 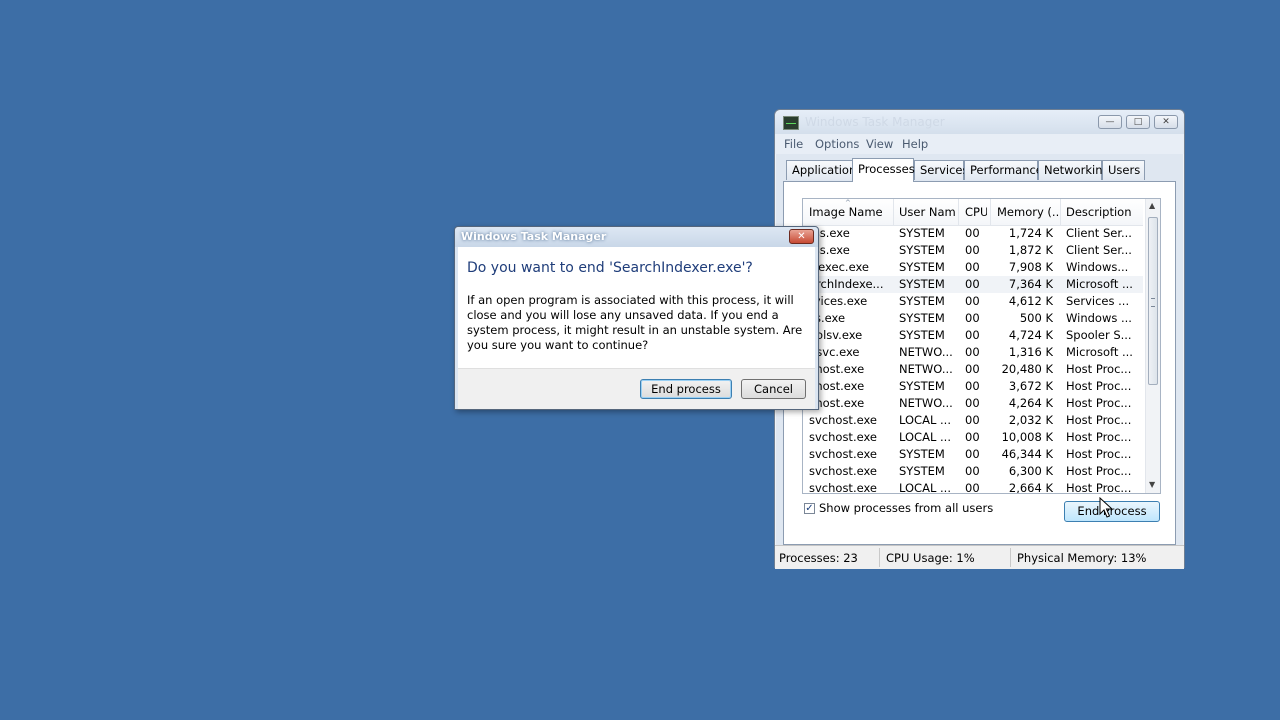 I want to click on tab-networking: Networking, so click(x=1074, y=170).